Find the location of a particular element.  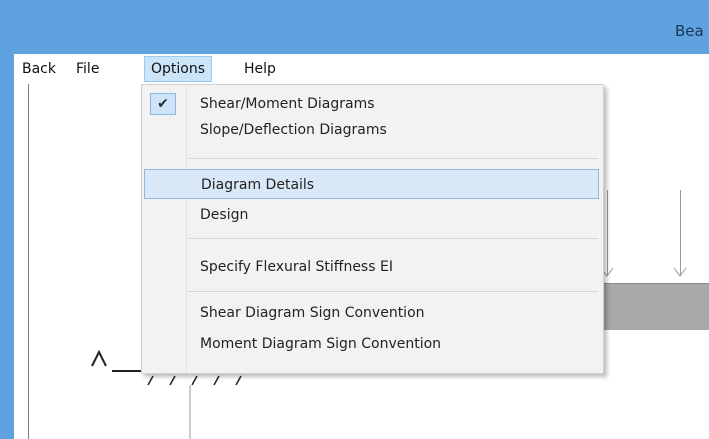

menu-item-design: Design is located at coordinates (371, 215).